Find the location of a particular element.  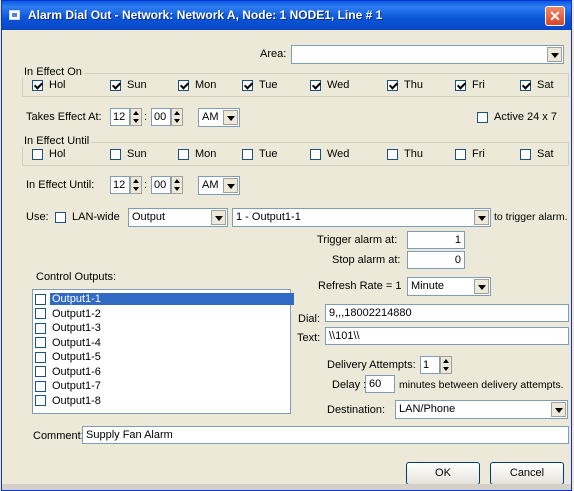

until-sep: : is located at coordinates (146, 185).